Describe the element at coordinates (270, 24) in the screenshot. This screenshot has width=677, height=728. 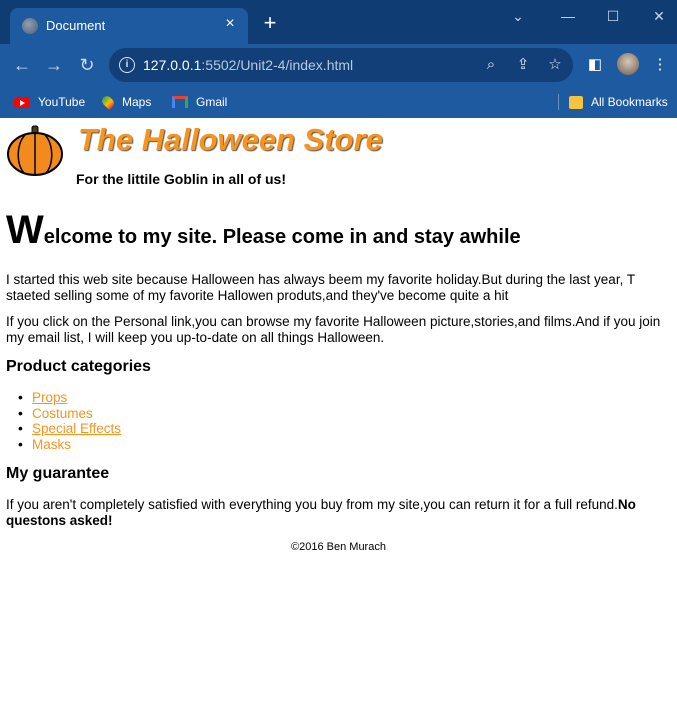
I see `new-tab-button: +` at that location.